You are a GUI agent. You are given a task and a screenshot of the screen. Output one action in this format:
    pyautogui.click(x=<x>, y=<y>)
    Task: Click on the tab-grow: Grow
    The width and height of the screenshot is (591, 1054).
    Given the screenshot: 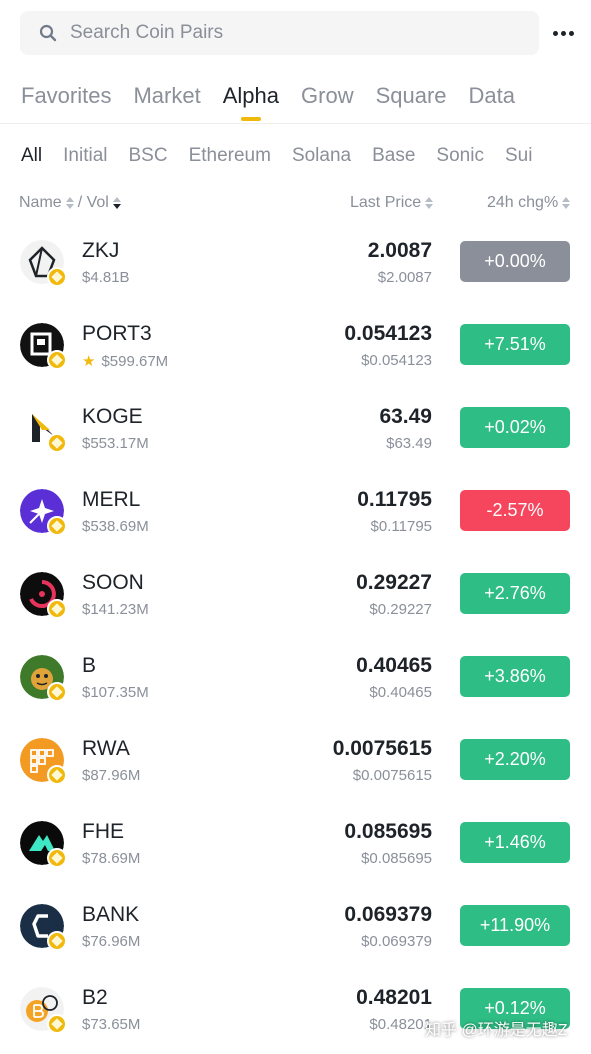 What is the action you would take?
    pyautogui.click(x=327, y=102)
    